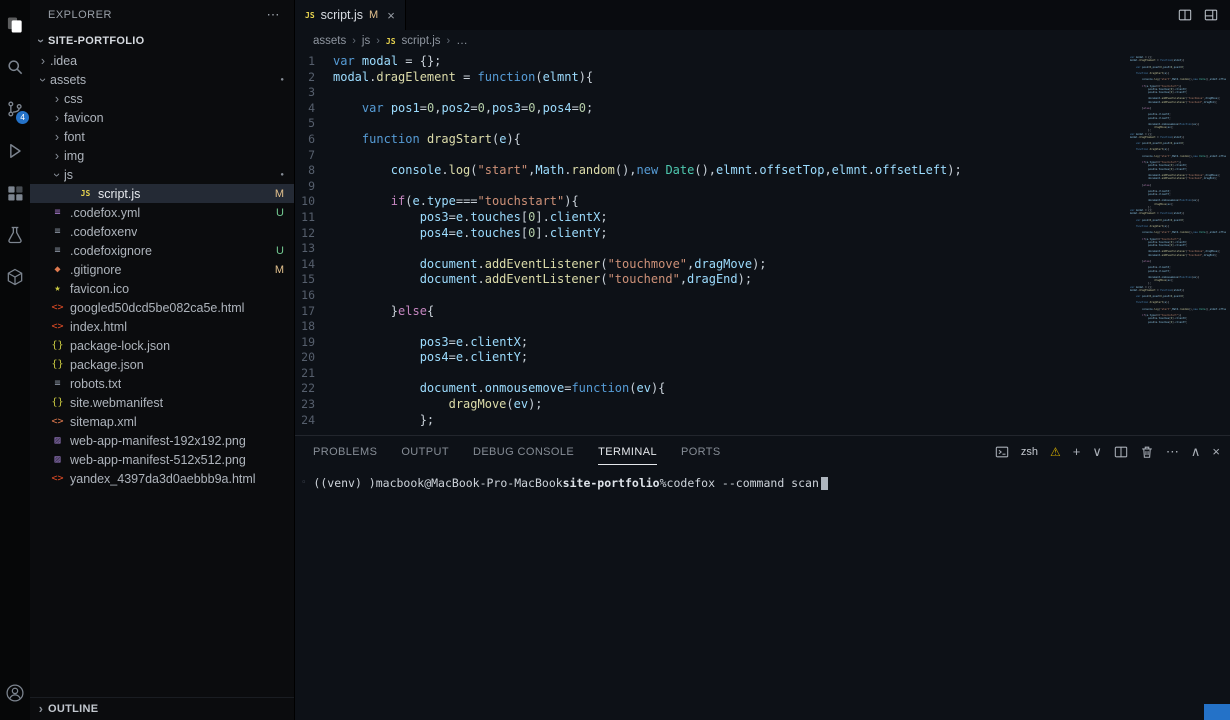 The width and height of the screenshot is (1230, 720). Describe the element at coordinates (1196, 452) in the screenshot. I see `maximize-panel-icon: ∧` at that location.